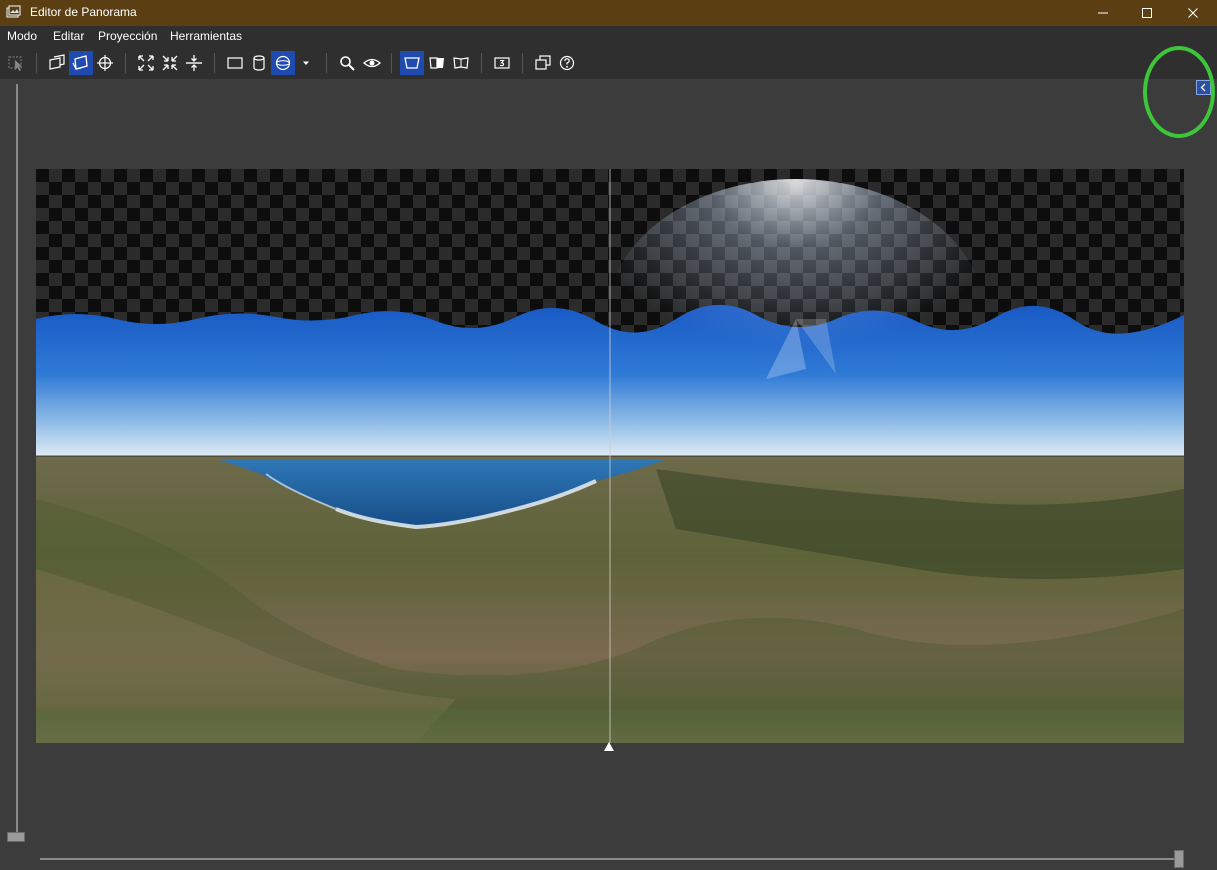 Image resolution: width=1217 pixels, height=870 pixels. What do you see at coordinates (609, 746) in the screenshot?
I see `center-marker-icon` at bounding box center [609, 746].